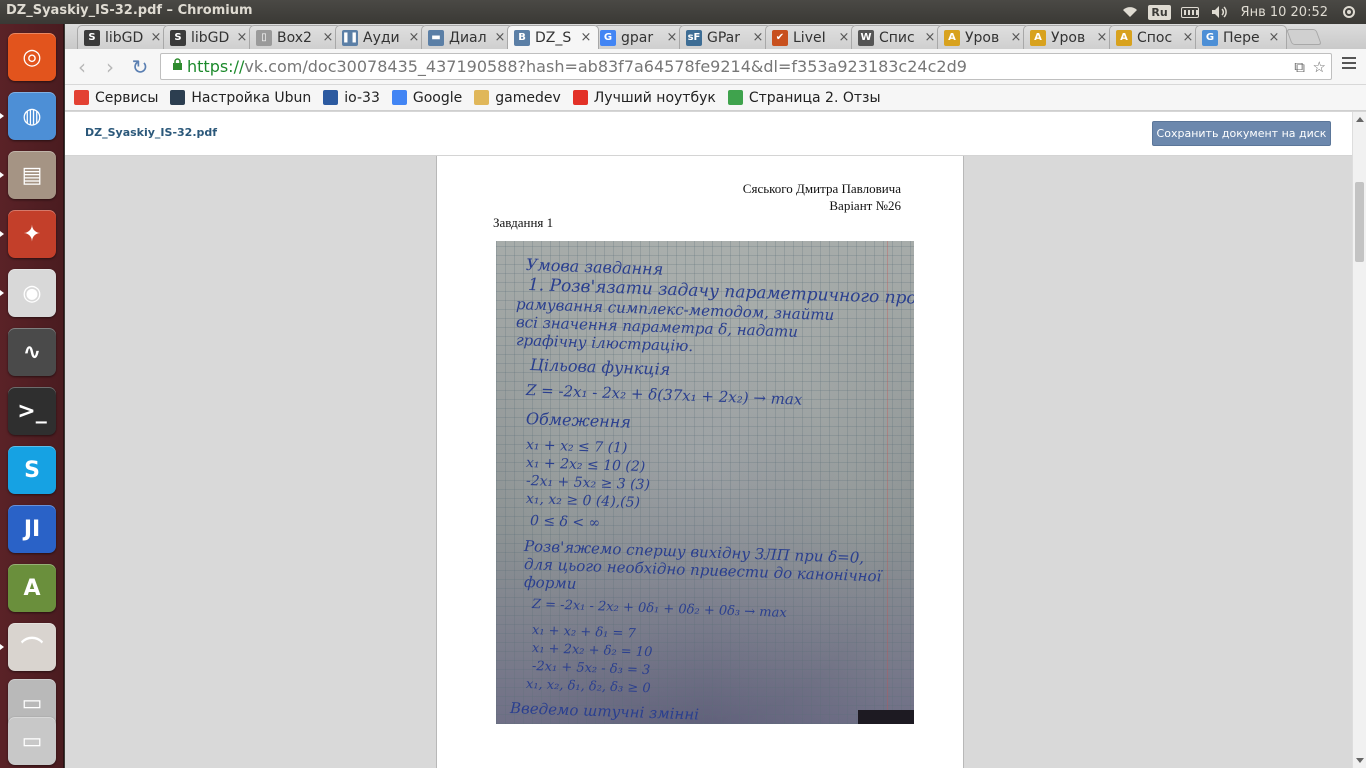 This screenshot has width=1366, height=768. Describe the element at coordinates (32, 741) in the screenshot. I see `launcher-item: ▭` at that location.